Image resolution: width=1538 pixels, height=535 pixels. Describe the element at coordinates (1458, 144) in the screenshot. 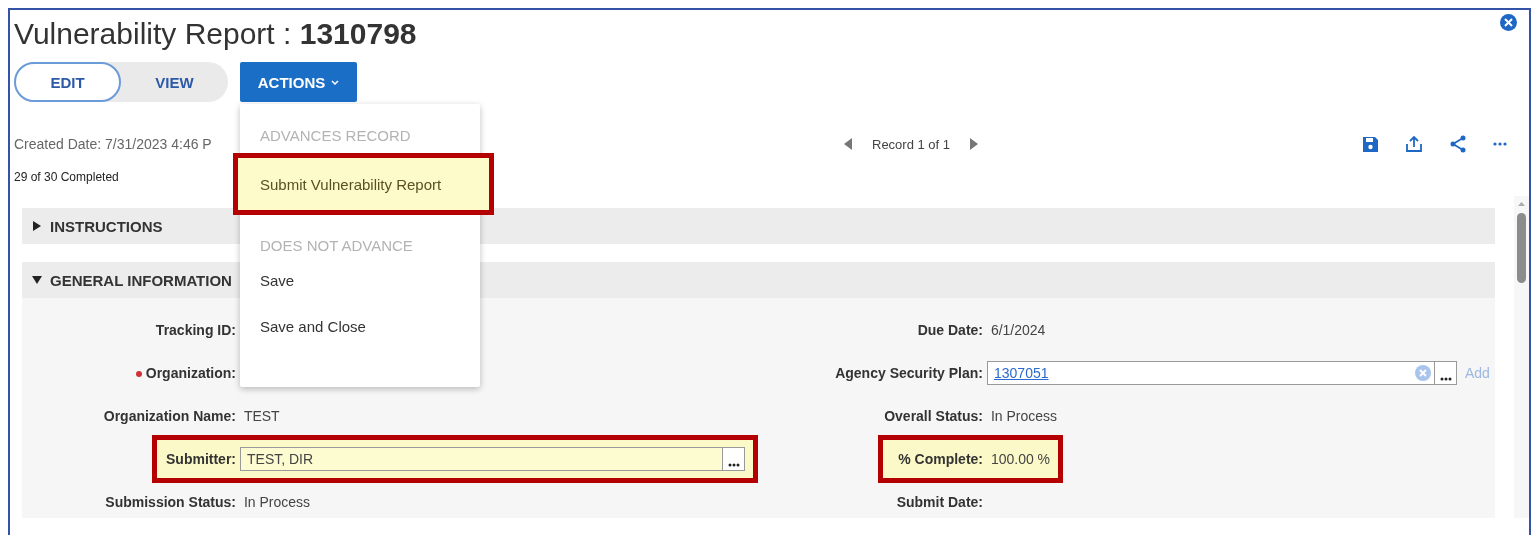

I see `share-icon` at that location.